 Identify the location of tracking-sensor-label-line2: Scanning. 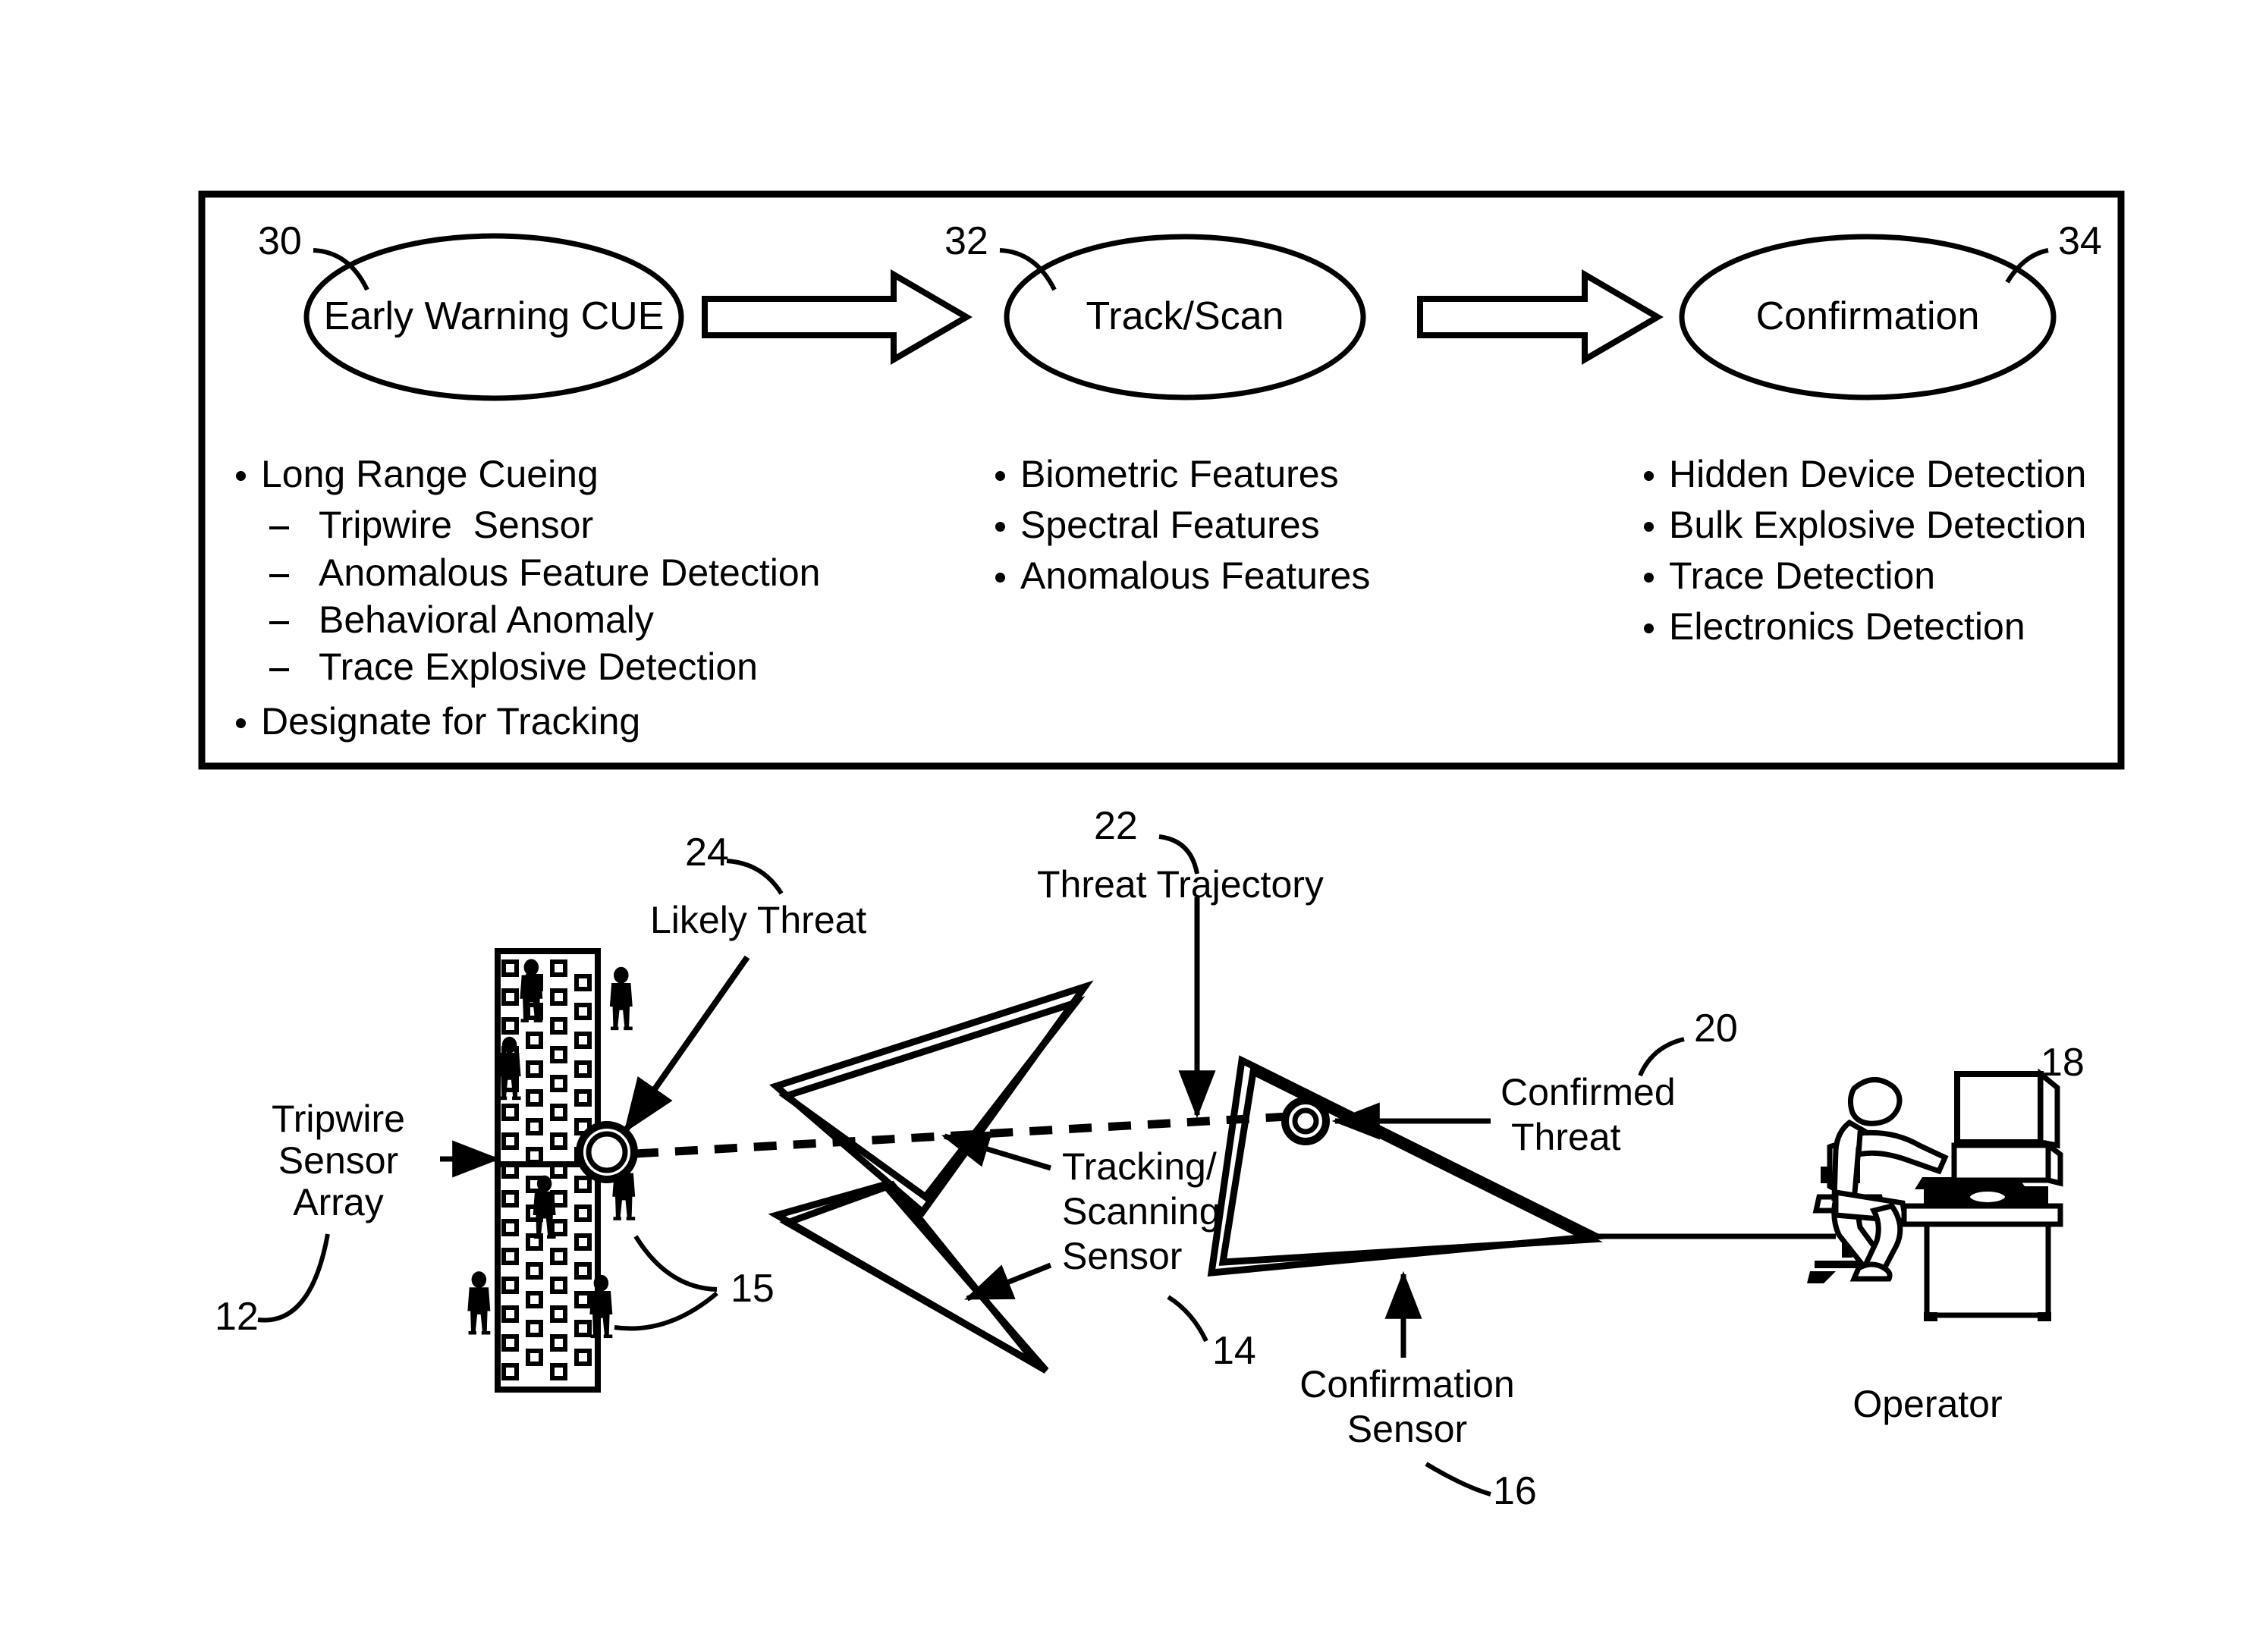
(1141, 1211).